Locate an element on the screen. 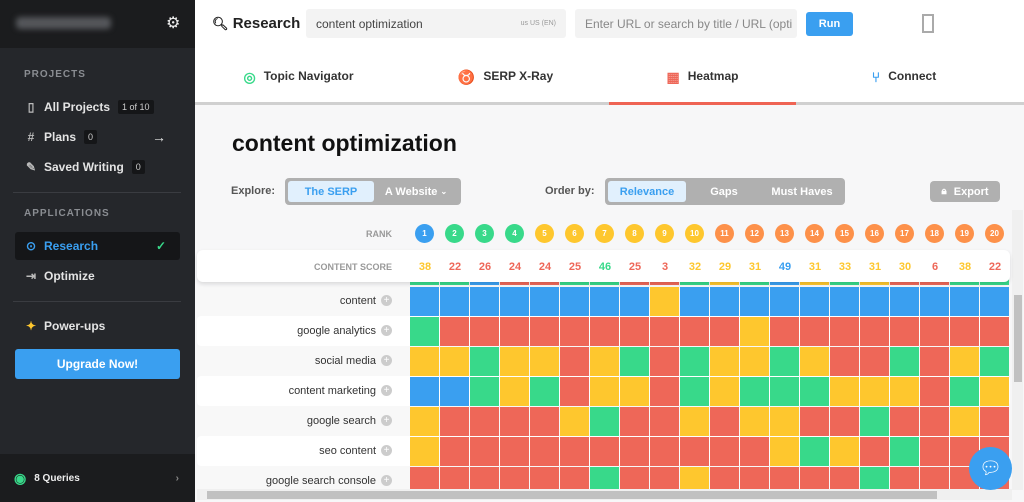 This screenshot has height=502, width=1024. rank-badge: 2 is located at coordinates (454, 233).